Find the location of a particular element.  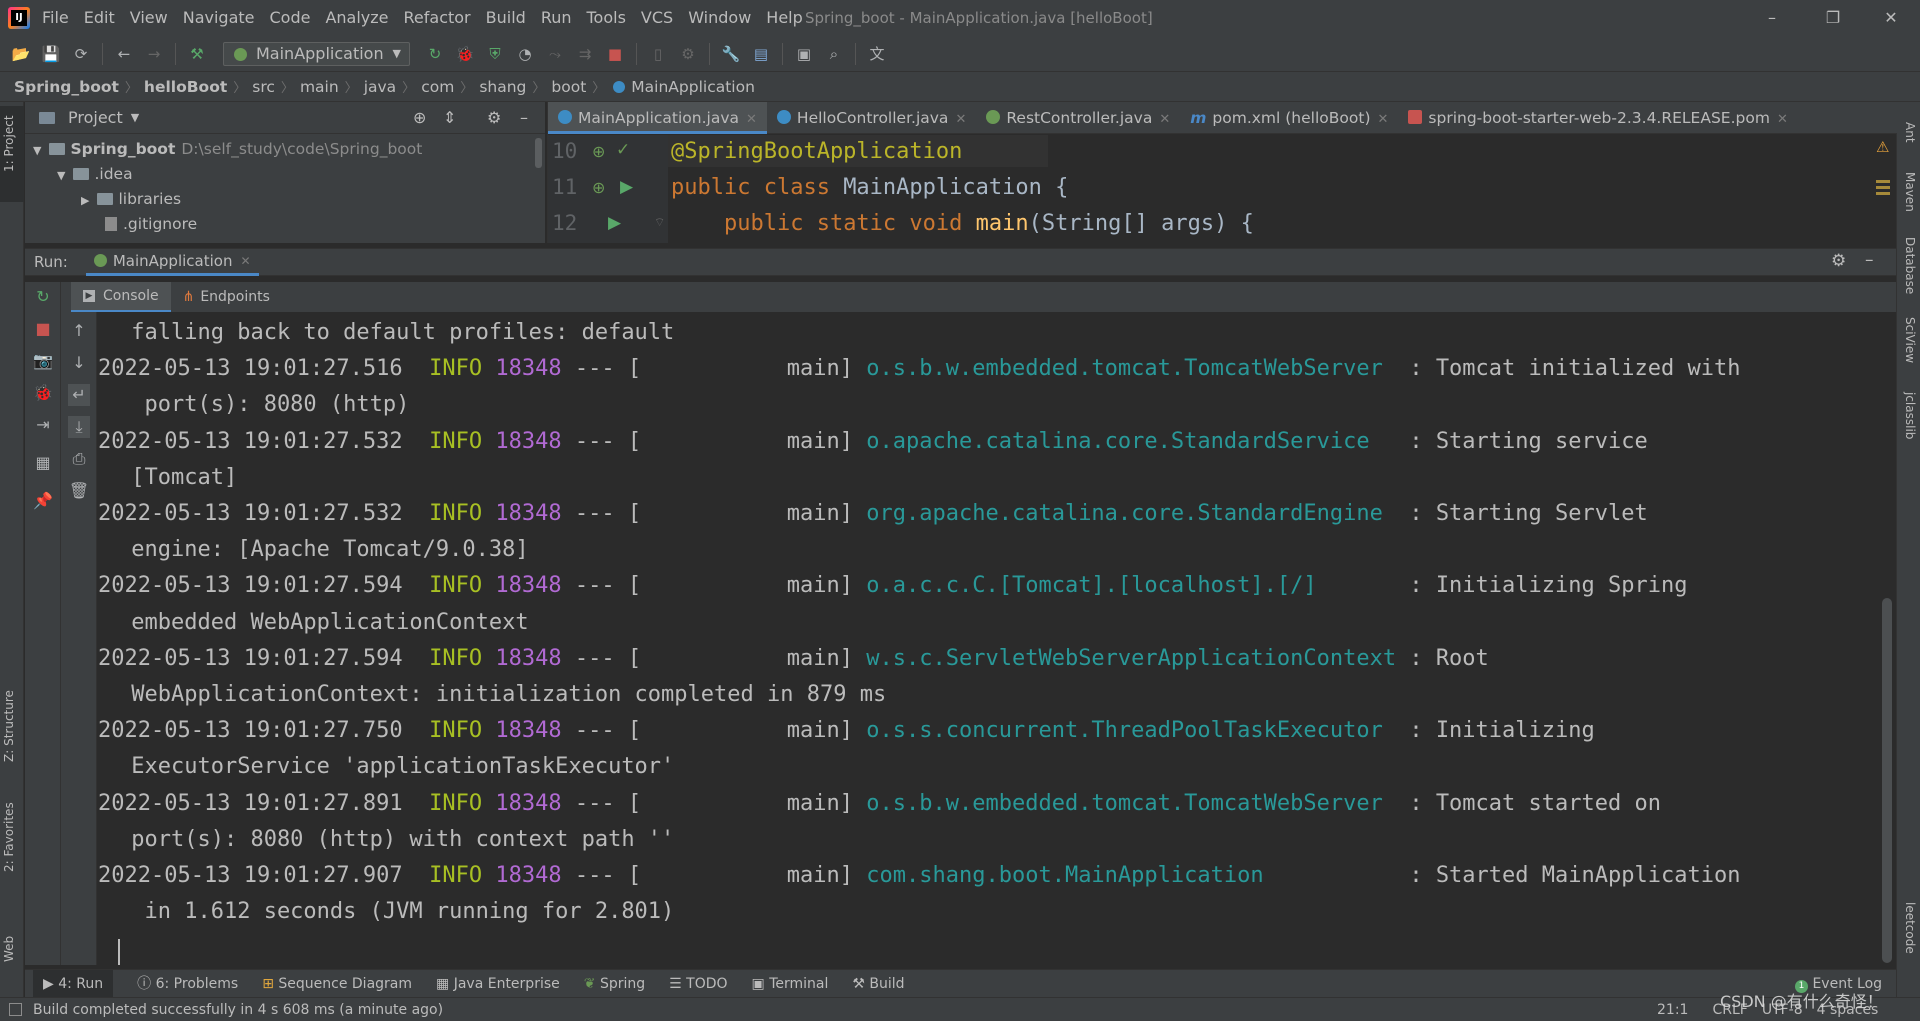

tool-tab-maven: Maven is located at coordinates (1910, 192).